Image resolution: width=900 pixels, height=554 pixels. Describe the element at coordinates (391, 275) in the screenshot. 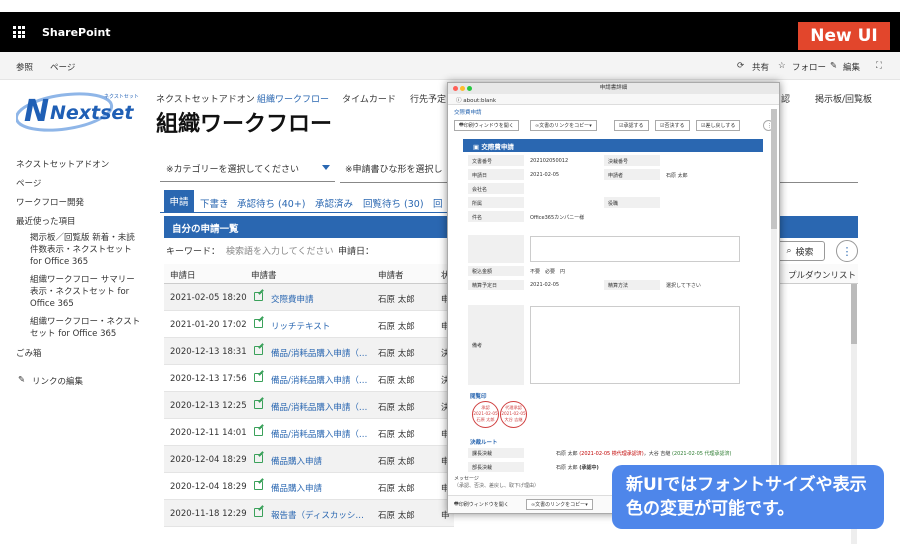

I see `col-user: 申請者` at that location.